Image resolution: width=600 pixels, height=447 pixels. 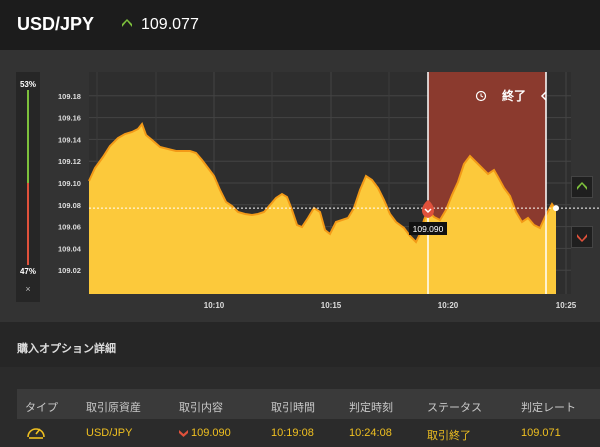 I want to click on section-gap, so click(x=300, y=378).